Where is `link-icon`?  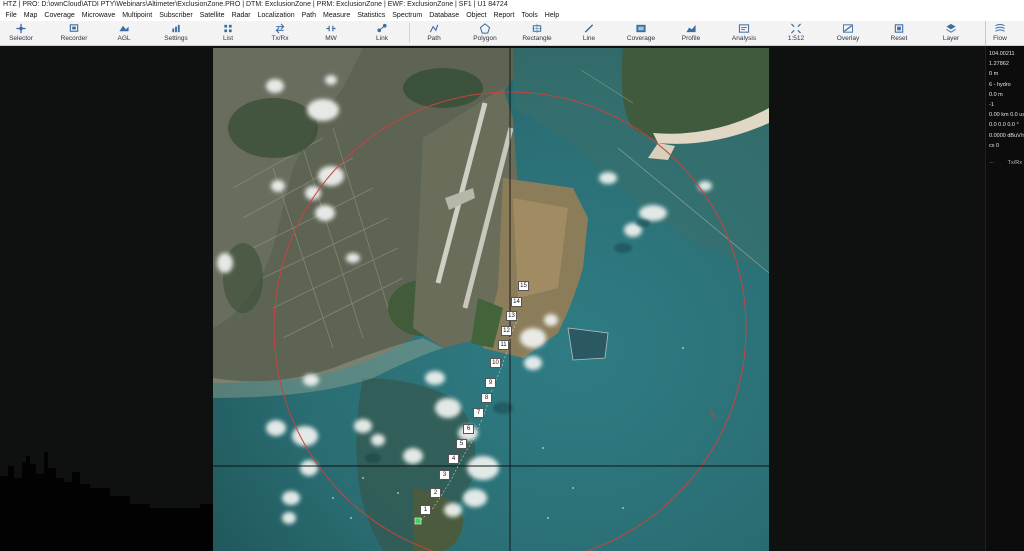 link-icon is located at coordinates (382, 28).